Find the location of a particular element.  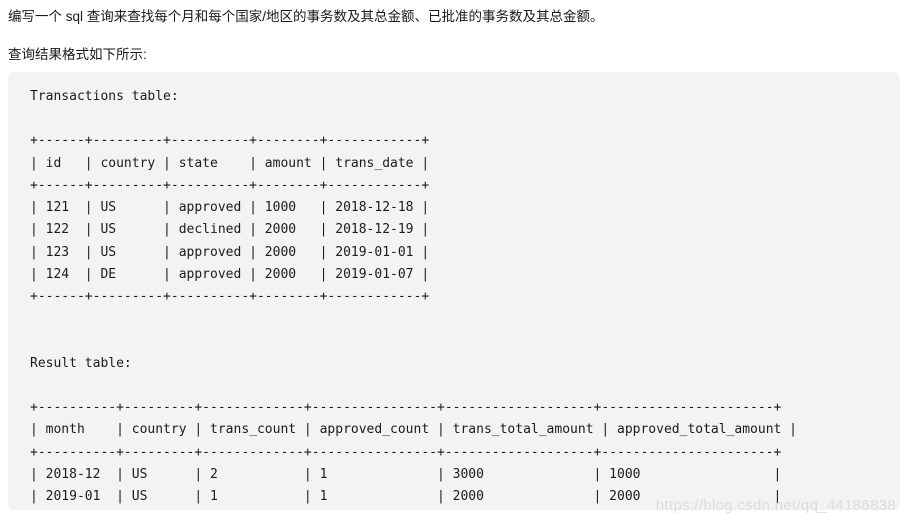

transactions-table-caption: Transactions table: is located at coordinates (104, 96).